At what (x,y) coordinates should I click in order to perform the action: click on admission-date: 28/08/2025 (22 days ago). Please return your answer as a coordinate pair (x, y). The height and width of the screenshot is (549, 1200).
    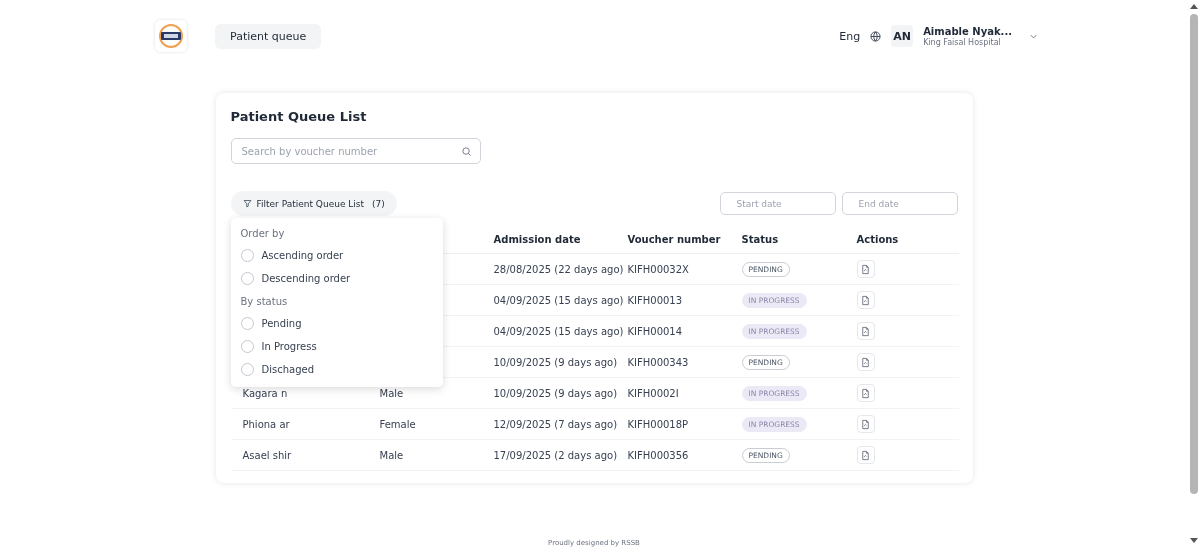
    Looking at the image, I should click on (558, 269).